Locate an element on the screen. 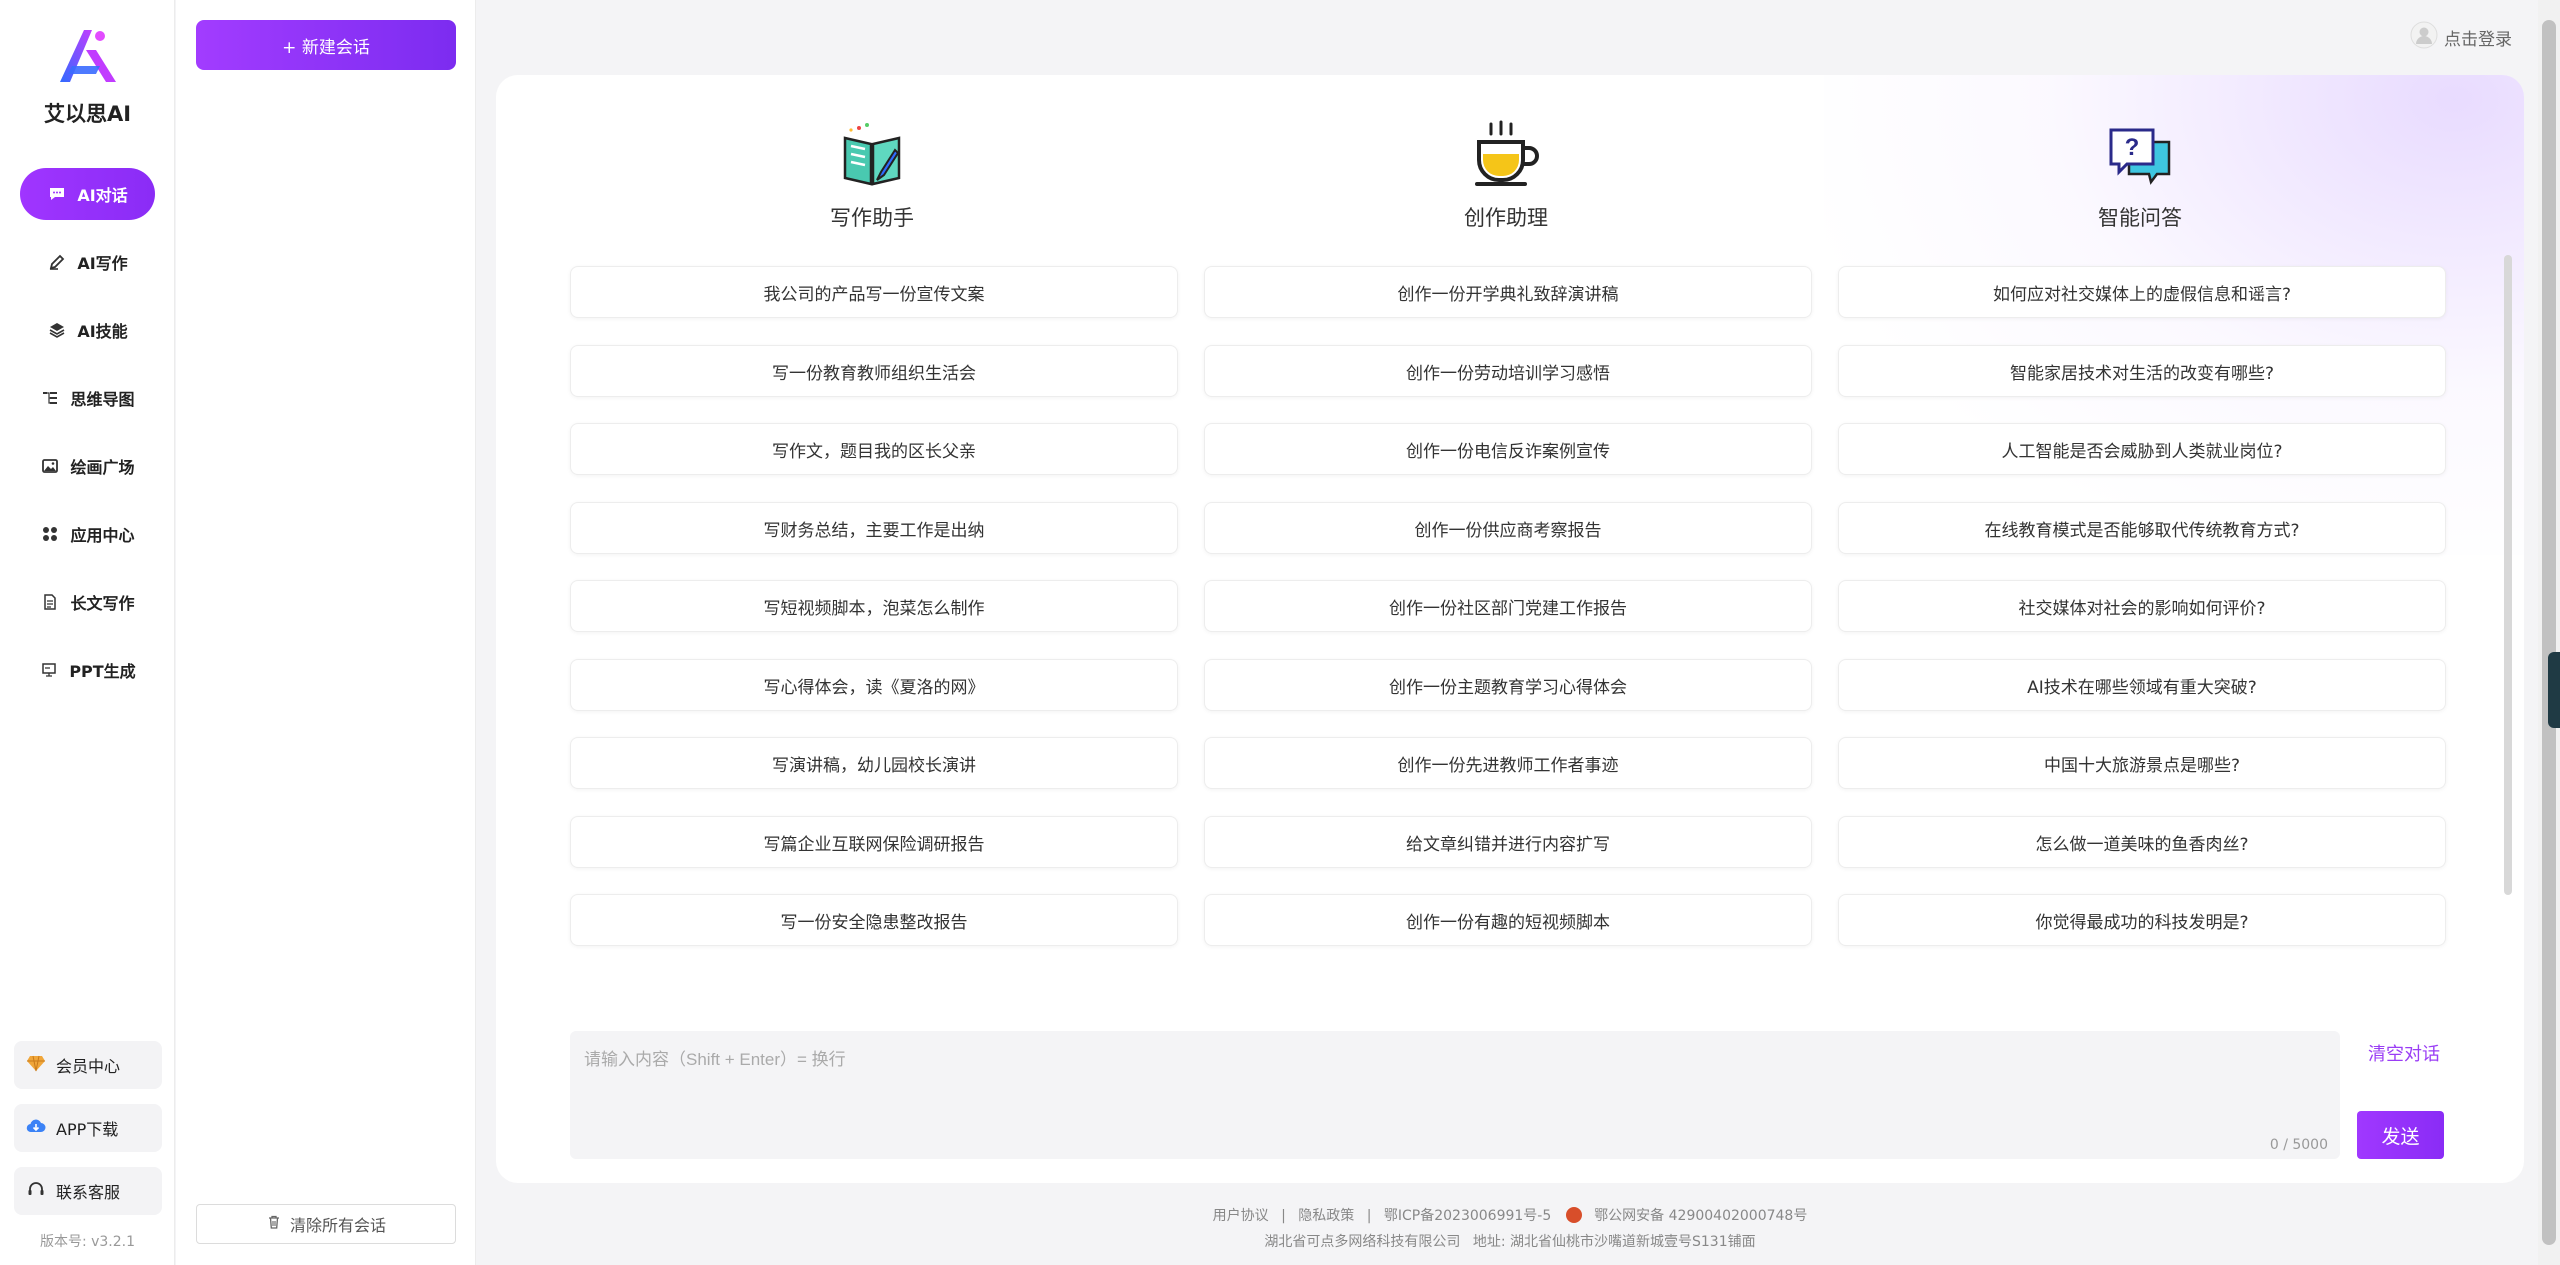 This screenshot has width=2560, height=1265. prompt-card: 人工智能是否会威胁到人类就业岗位? is located at coordinates (2142, 449).